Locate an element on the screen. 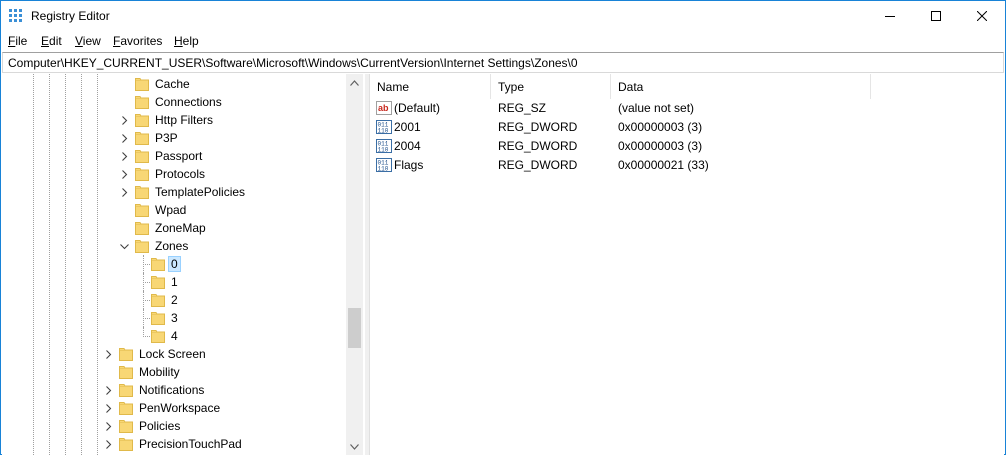 The width and height of the screenshot is (1006, 455). svg-text: 110 is located at coordinates (383, 150).